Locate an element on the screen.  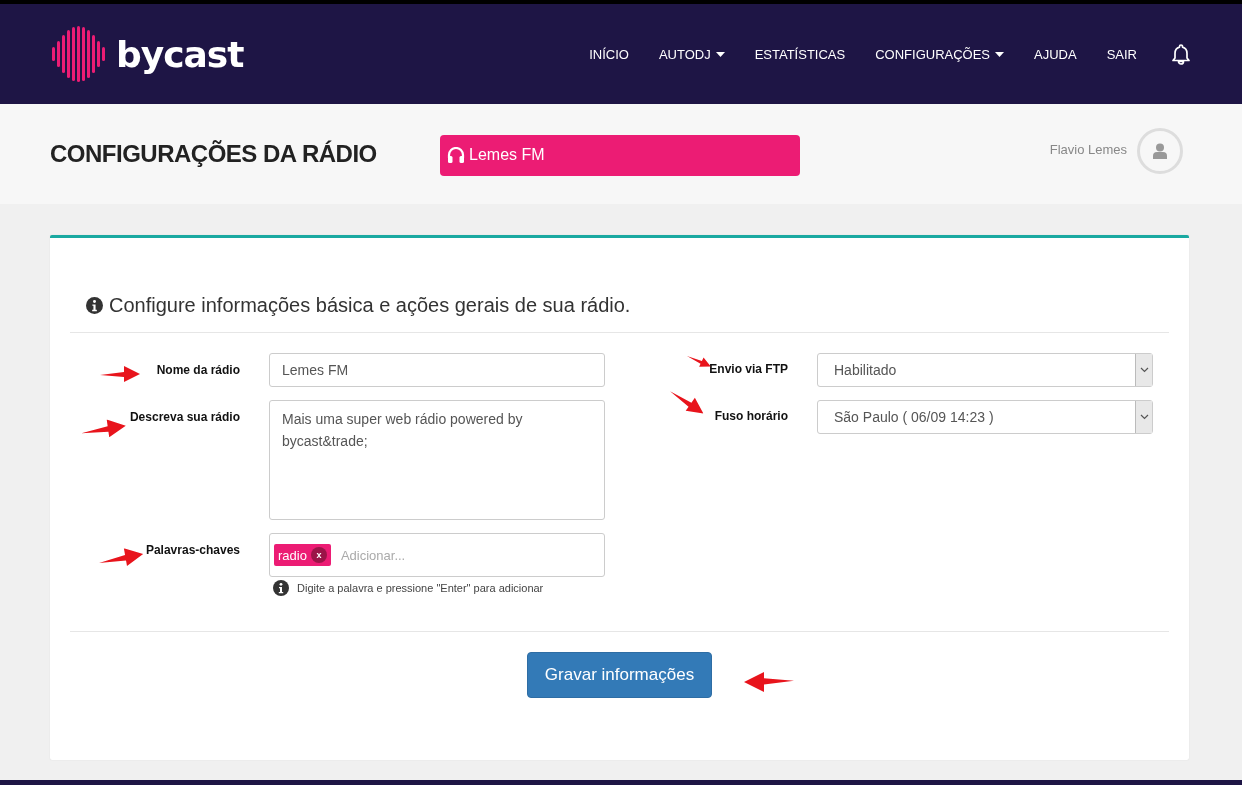
help-text: Digite a palavra e pressione "Enter" para adicionar is located at coordinates (420, 588).